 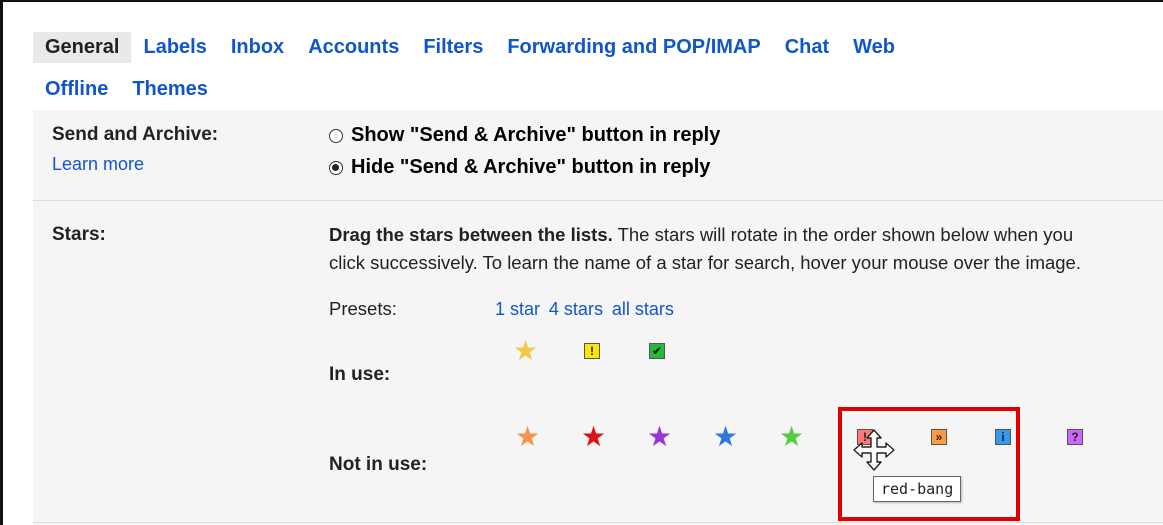 What do you see at coordinates (874, 450) in the screenshot?
I see `move-cursor-icon` at bounding box center [874, 450].